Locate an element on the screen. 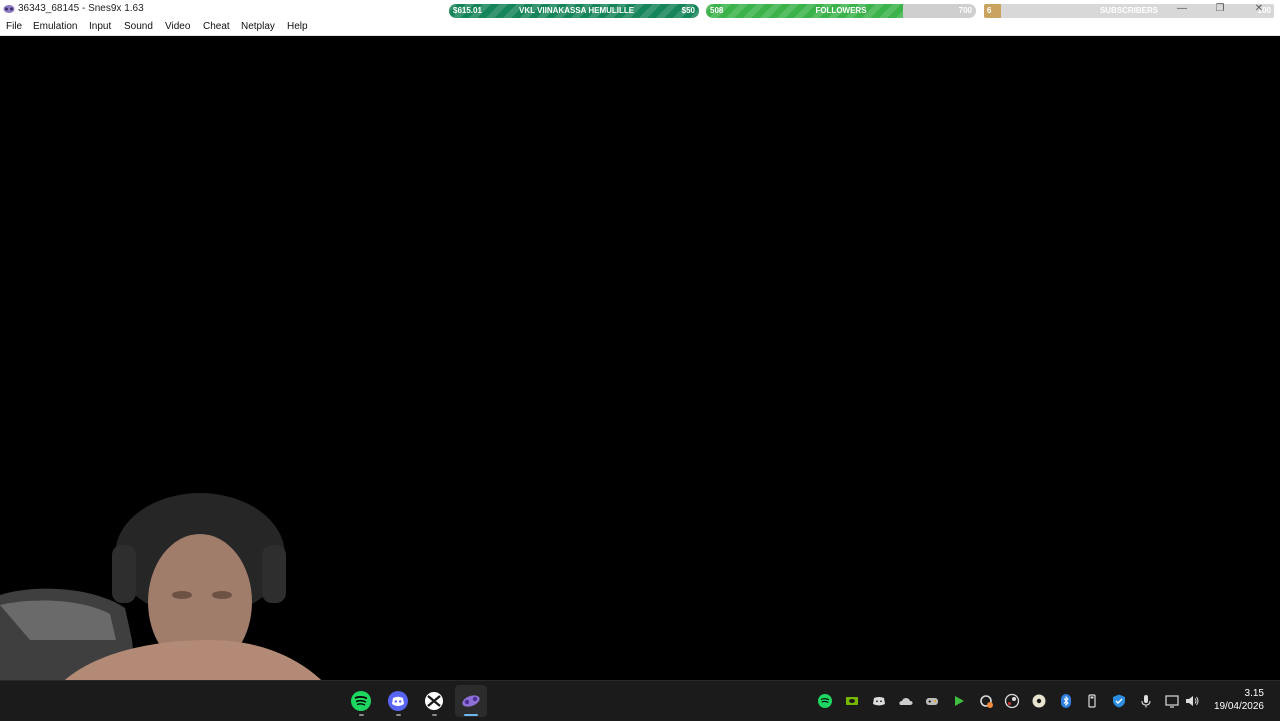  spotify-tray-icon is located at coordinates (825, 701).